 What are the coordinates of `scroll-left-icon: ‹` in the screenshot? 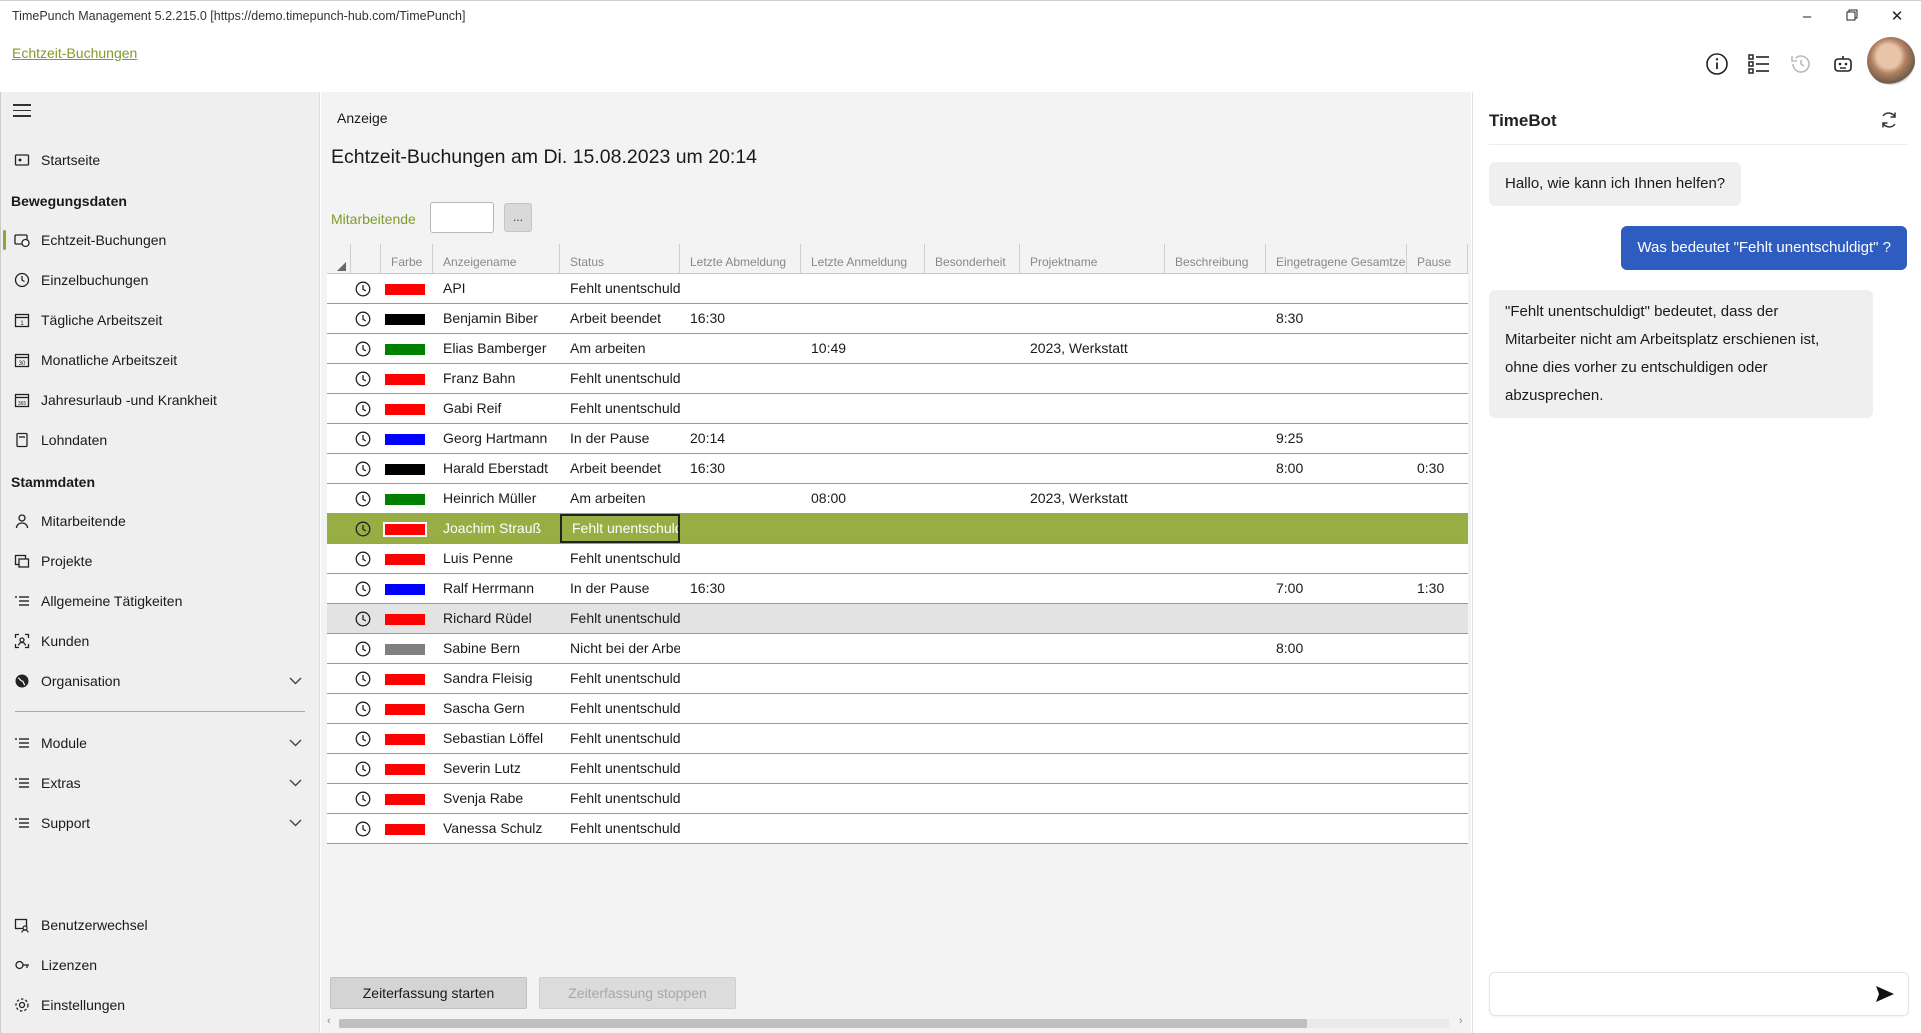 It's located at (329, 1021).